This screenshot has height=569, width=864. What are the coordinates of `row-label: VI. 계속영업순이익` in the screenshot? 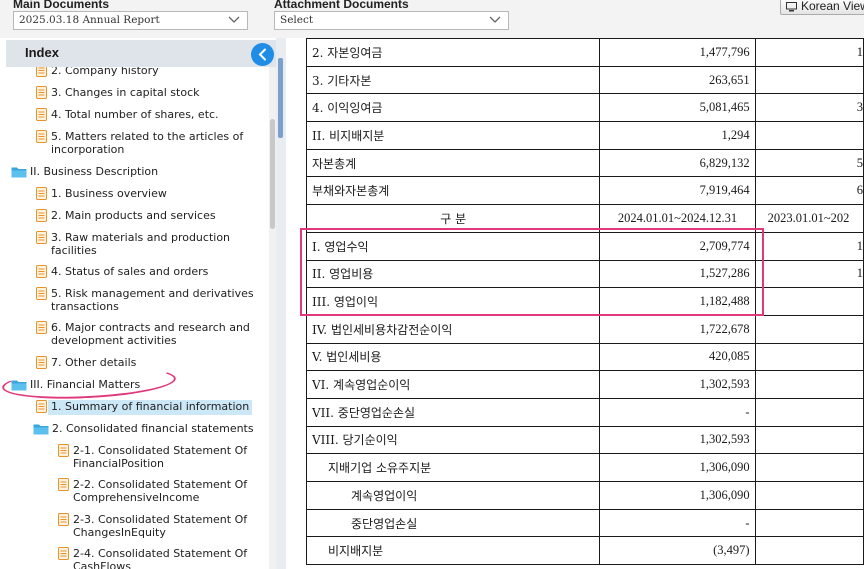 It's located at (453, 384).